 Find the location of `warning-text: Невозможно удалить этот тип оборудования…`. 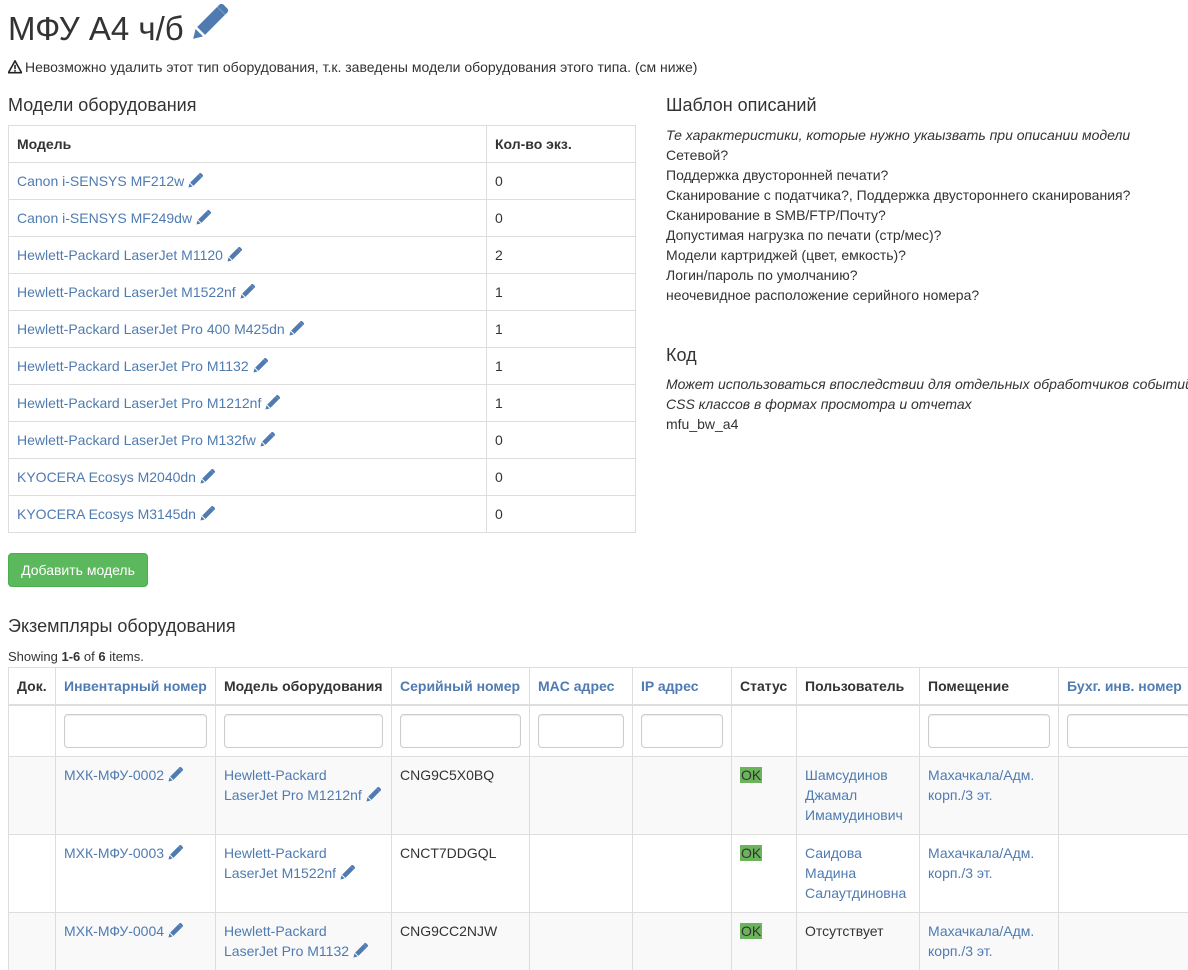

warning-text: Невозможно удалить этот тип оборудования… is located at coordinates (361, 67).